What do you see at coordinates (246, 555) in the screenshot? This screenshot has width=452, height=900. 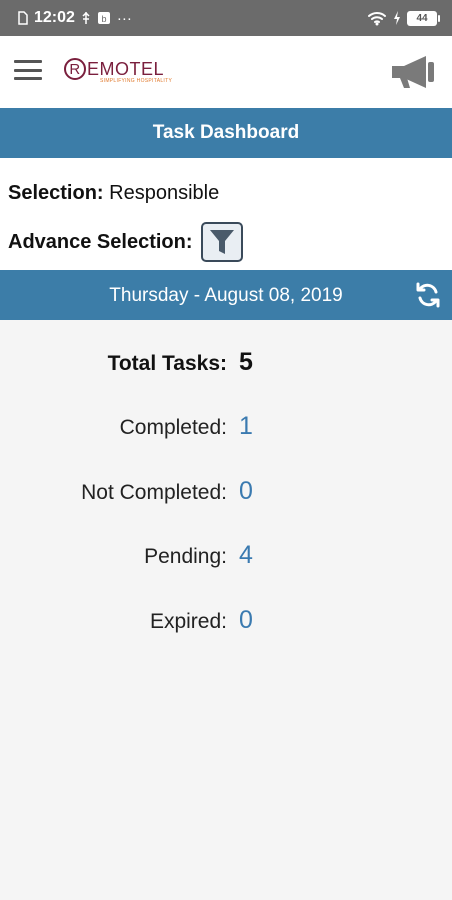 I see `stat-value: 4` at bounding box center [246, 555].